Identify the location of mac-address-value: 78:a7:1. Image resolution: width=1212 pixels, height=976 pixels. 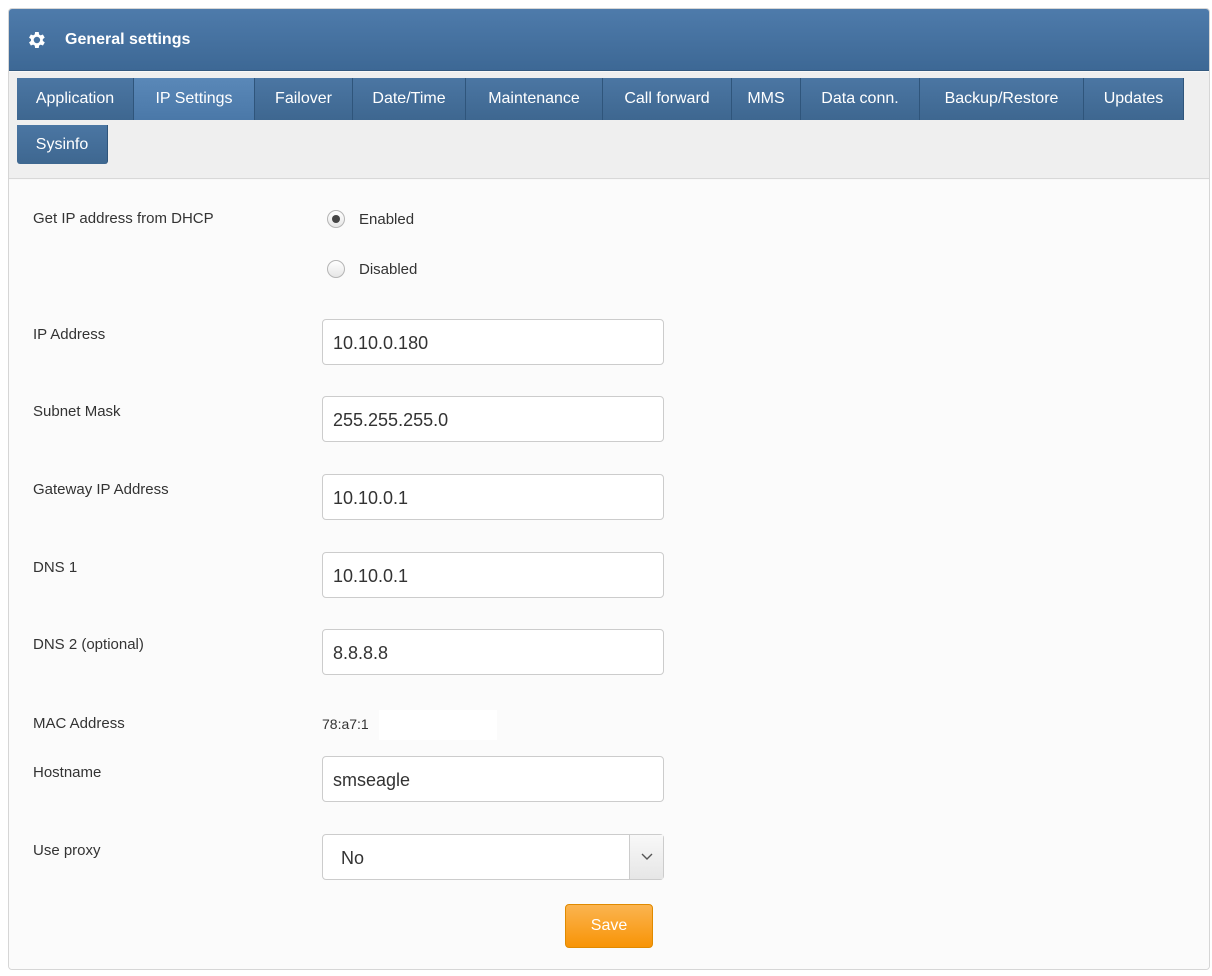
(345, 724).